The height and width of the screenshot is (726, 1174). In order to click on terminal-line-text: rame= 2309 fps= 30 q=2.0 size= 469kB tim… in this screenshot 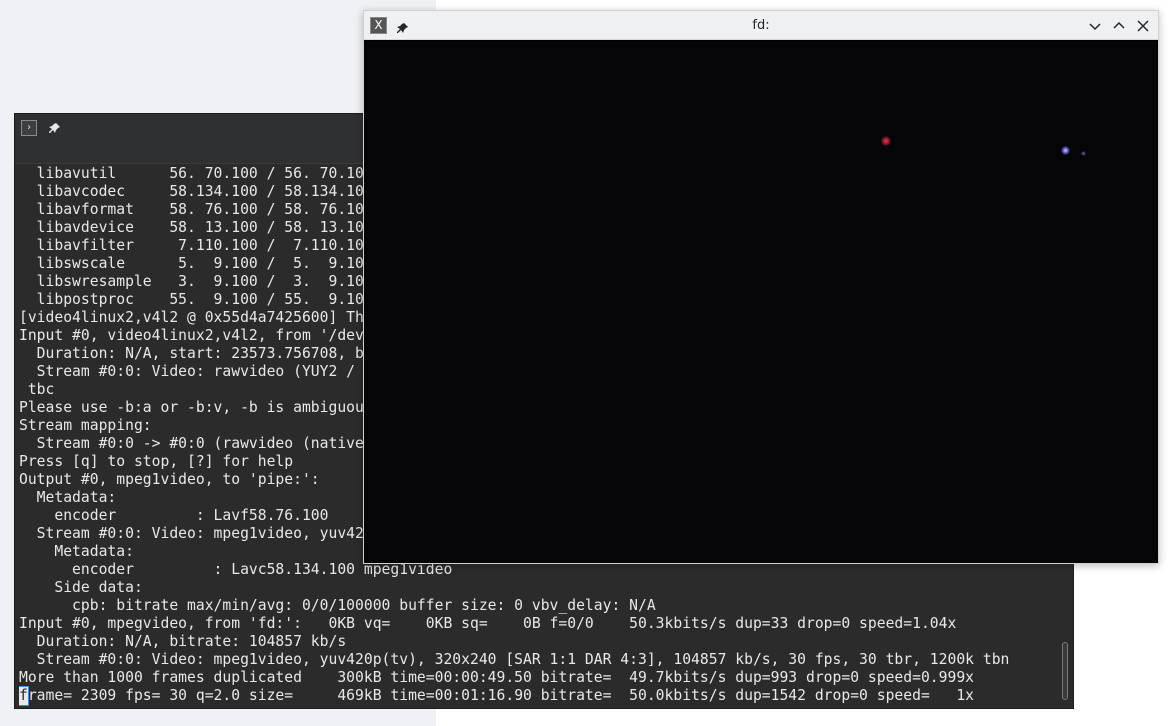, I will do `click(501, 695)`.